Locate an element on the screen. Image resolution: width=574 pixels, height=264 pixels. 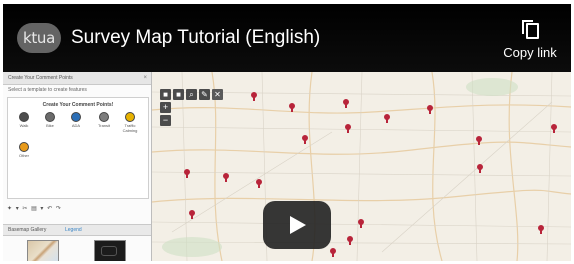
walk-icon is located at coordinates (24, 117).